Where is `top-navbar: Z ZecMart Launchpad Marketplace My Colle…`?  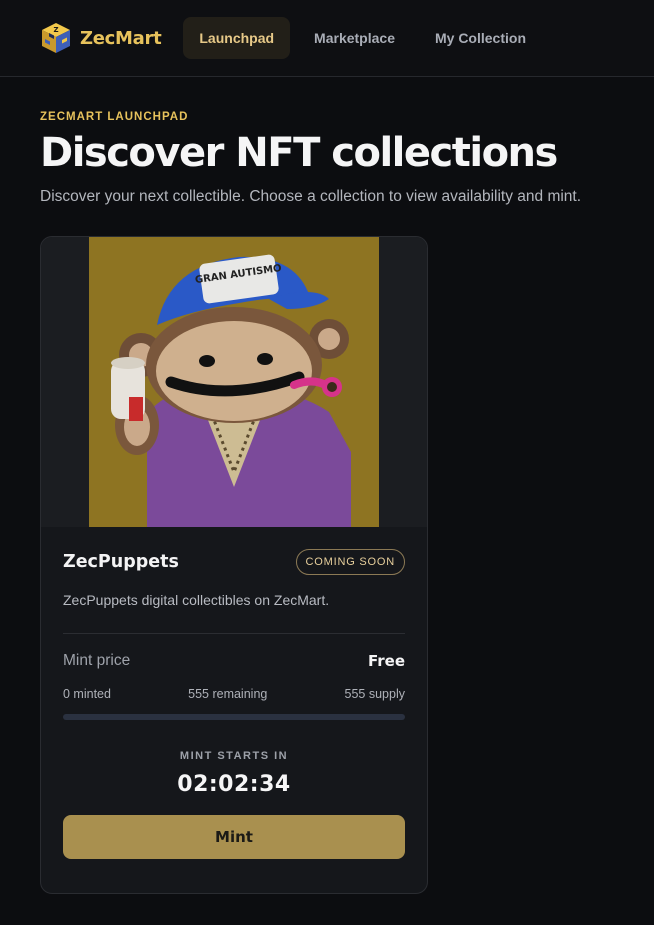 top-navbar: Z ZecMart Launchpad Marketplace My Colle… is located at coordinates (327, 38).